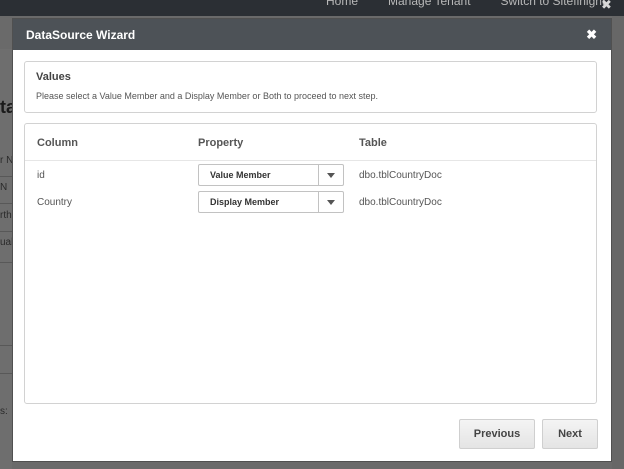  I want to click on row-column-name: Country, so click(55, 202).